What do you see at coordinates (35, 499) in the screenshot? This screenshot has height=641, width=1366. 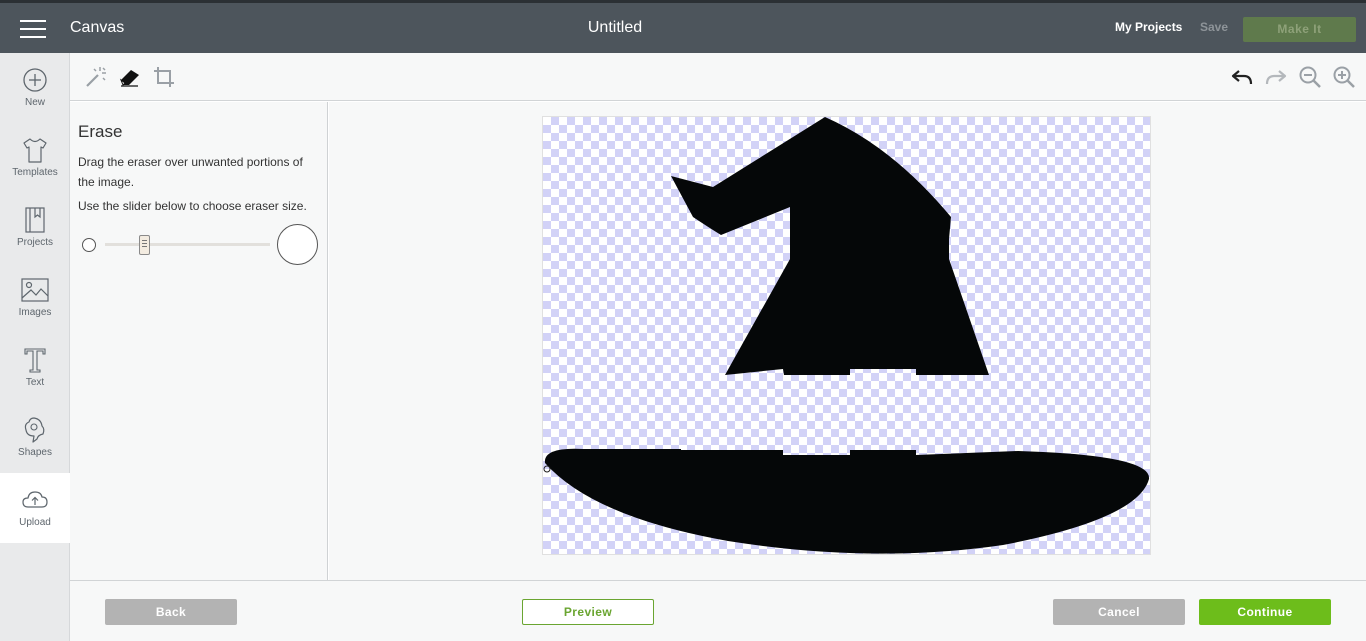 I see `cloud-upload-icon` at bounding box center [35, 499].